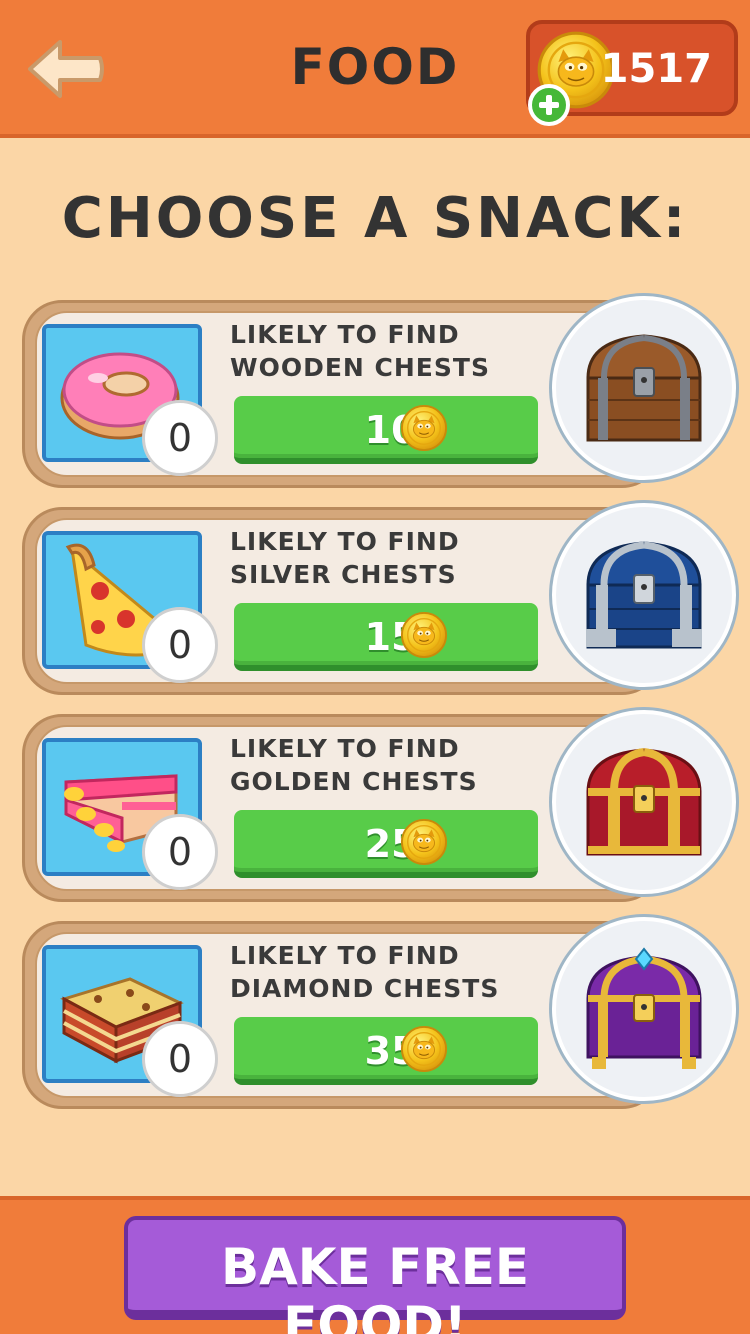  Describe the element at coordinates (386, 1051) in the screenshot. I see `buy-lasagna-button: 350` at that location.